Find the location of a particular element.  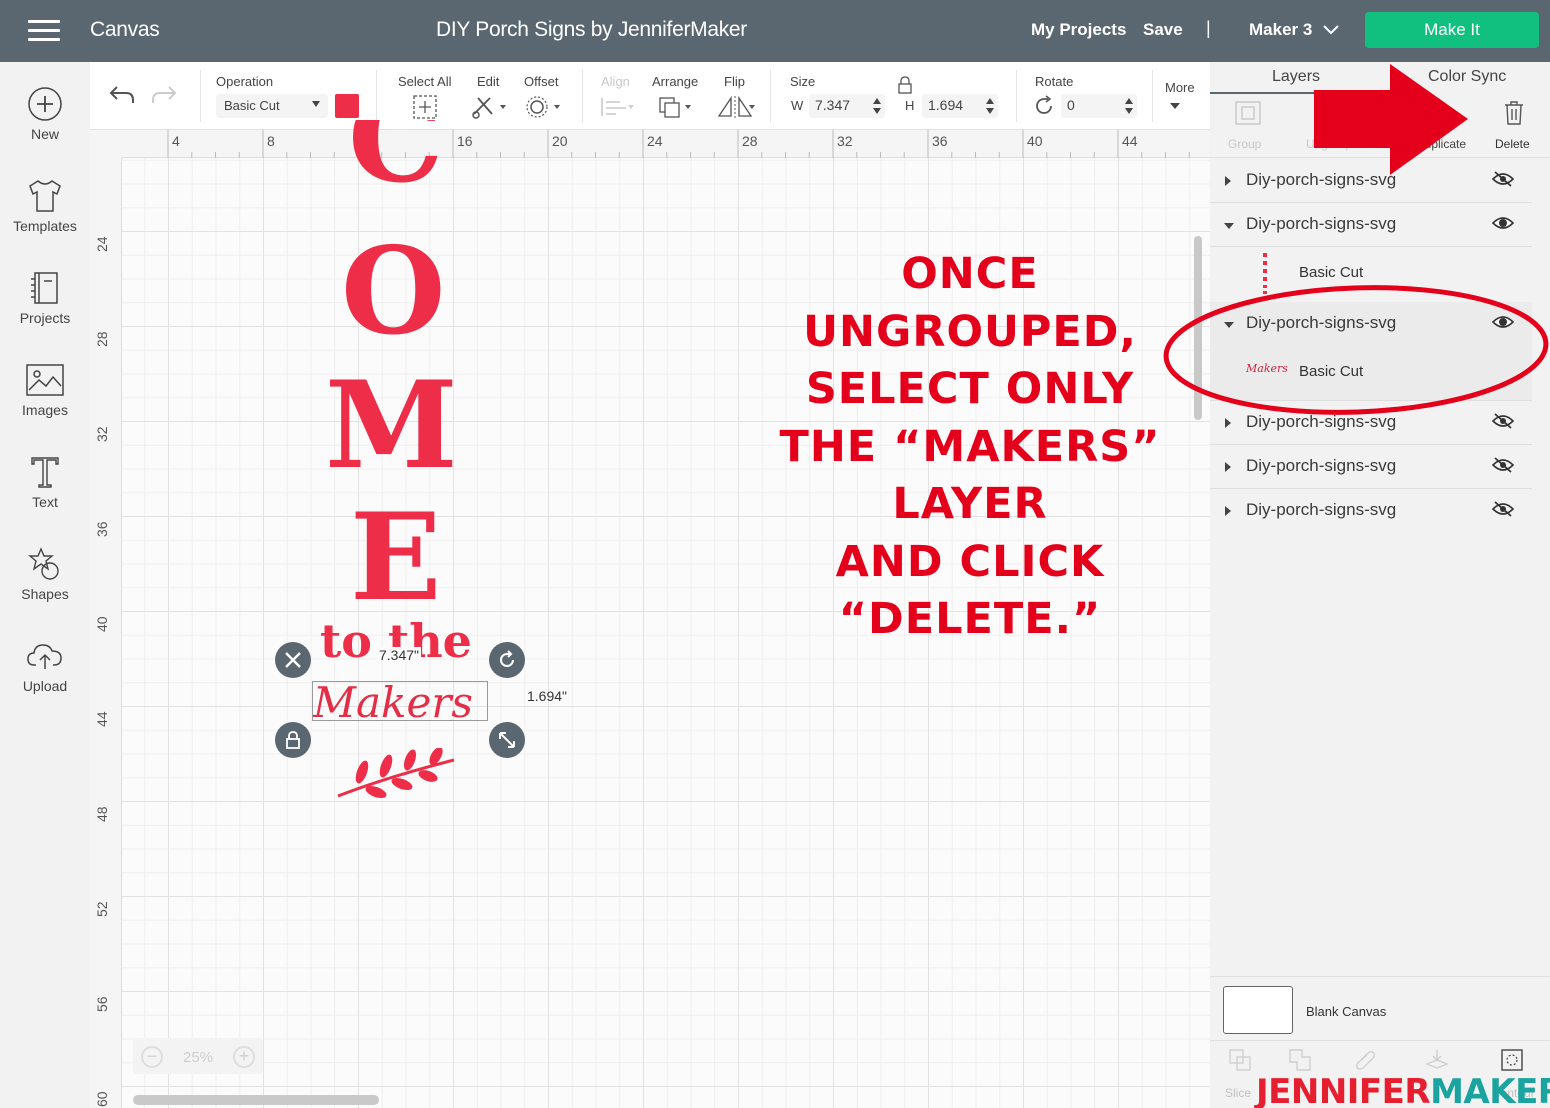

sidebar-item-new: New is located at coordinates (45, 126).